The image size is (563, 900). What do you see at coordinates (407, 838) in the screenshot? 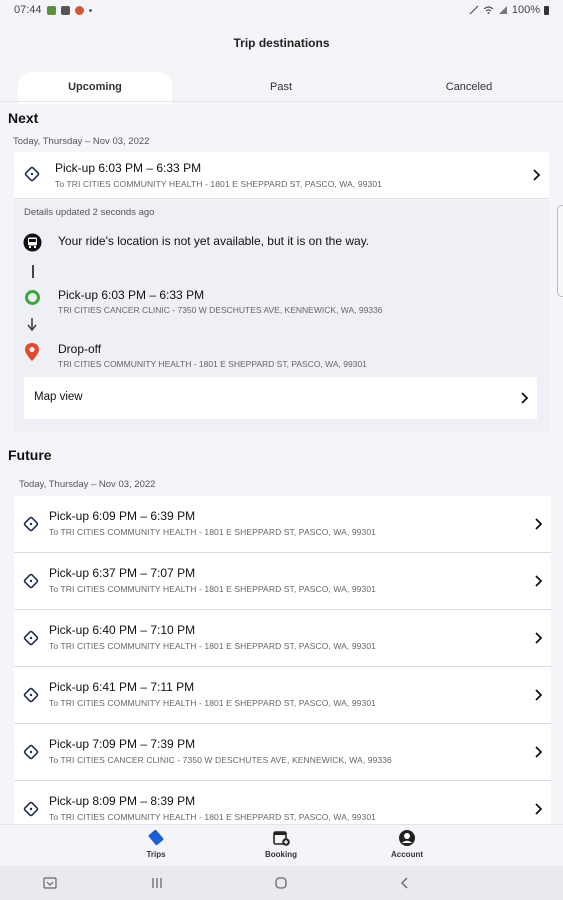
I see `account-icon` at bounding box center [407, 838].